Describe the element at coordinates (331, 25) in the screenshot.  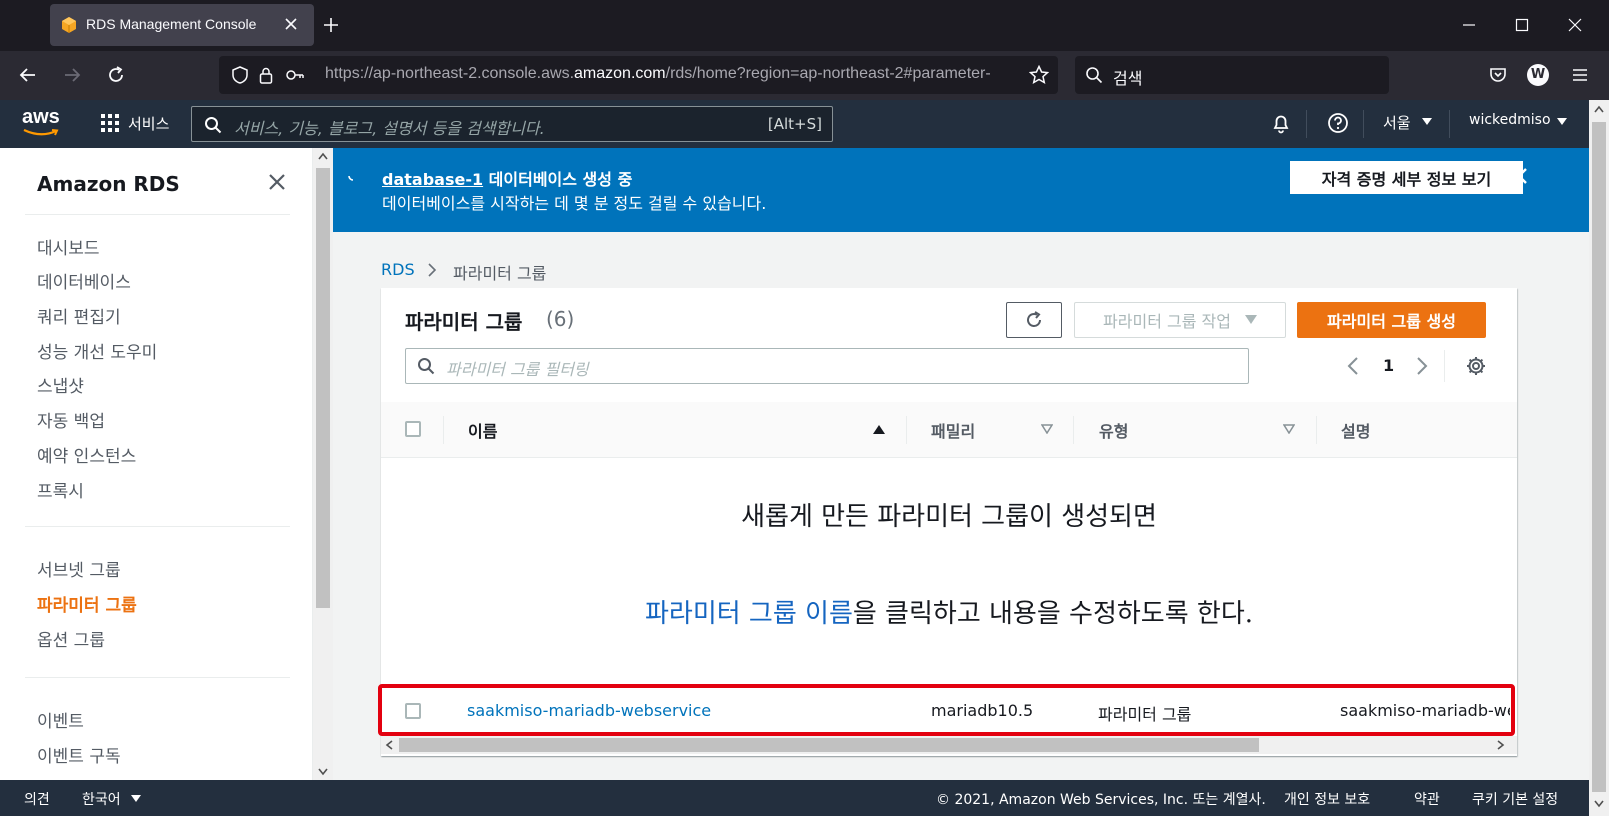
I see `new-tab-icon` at that location.